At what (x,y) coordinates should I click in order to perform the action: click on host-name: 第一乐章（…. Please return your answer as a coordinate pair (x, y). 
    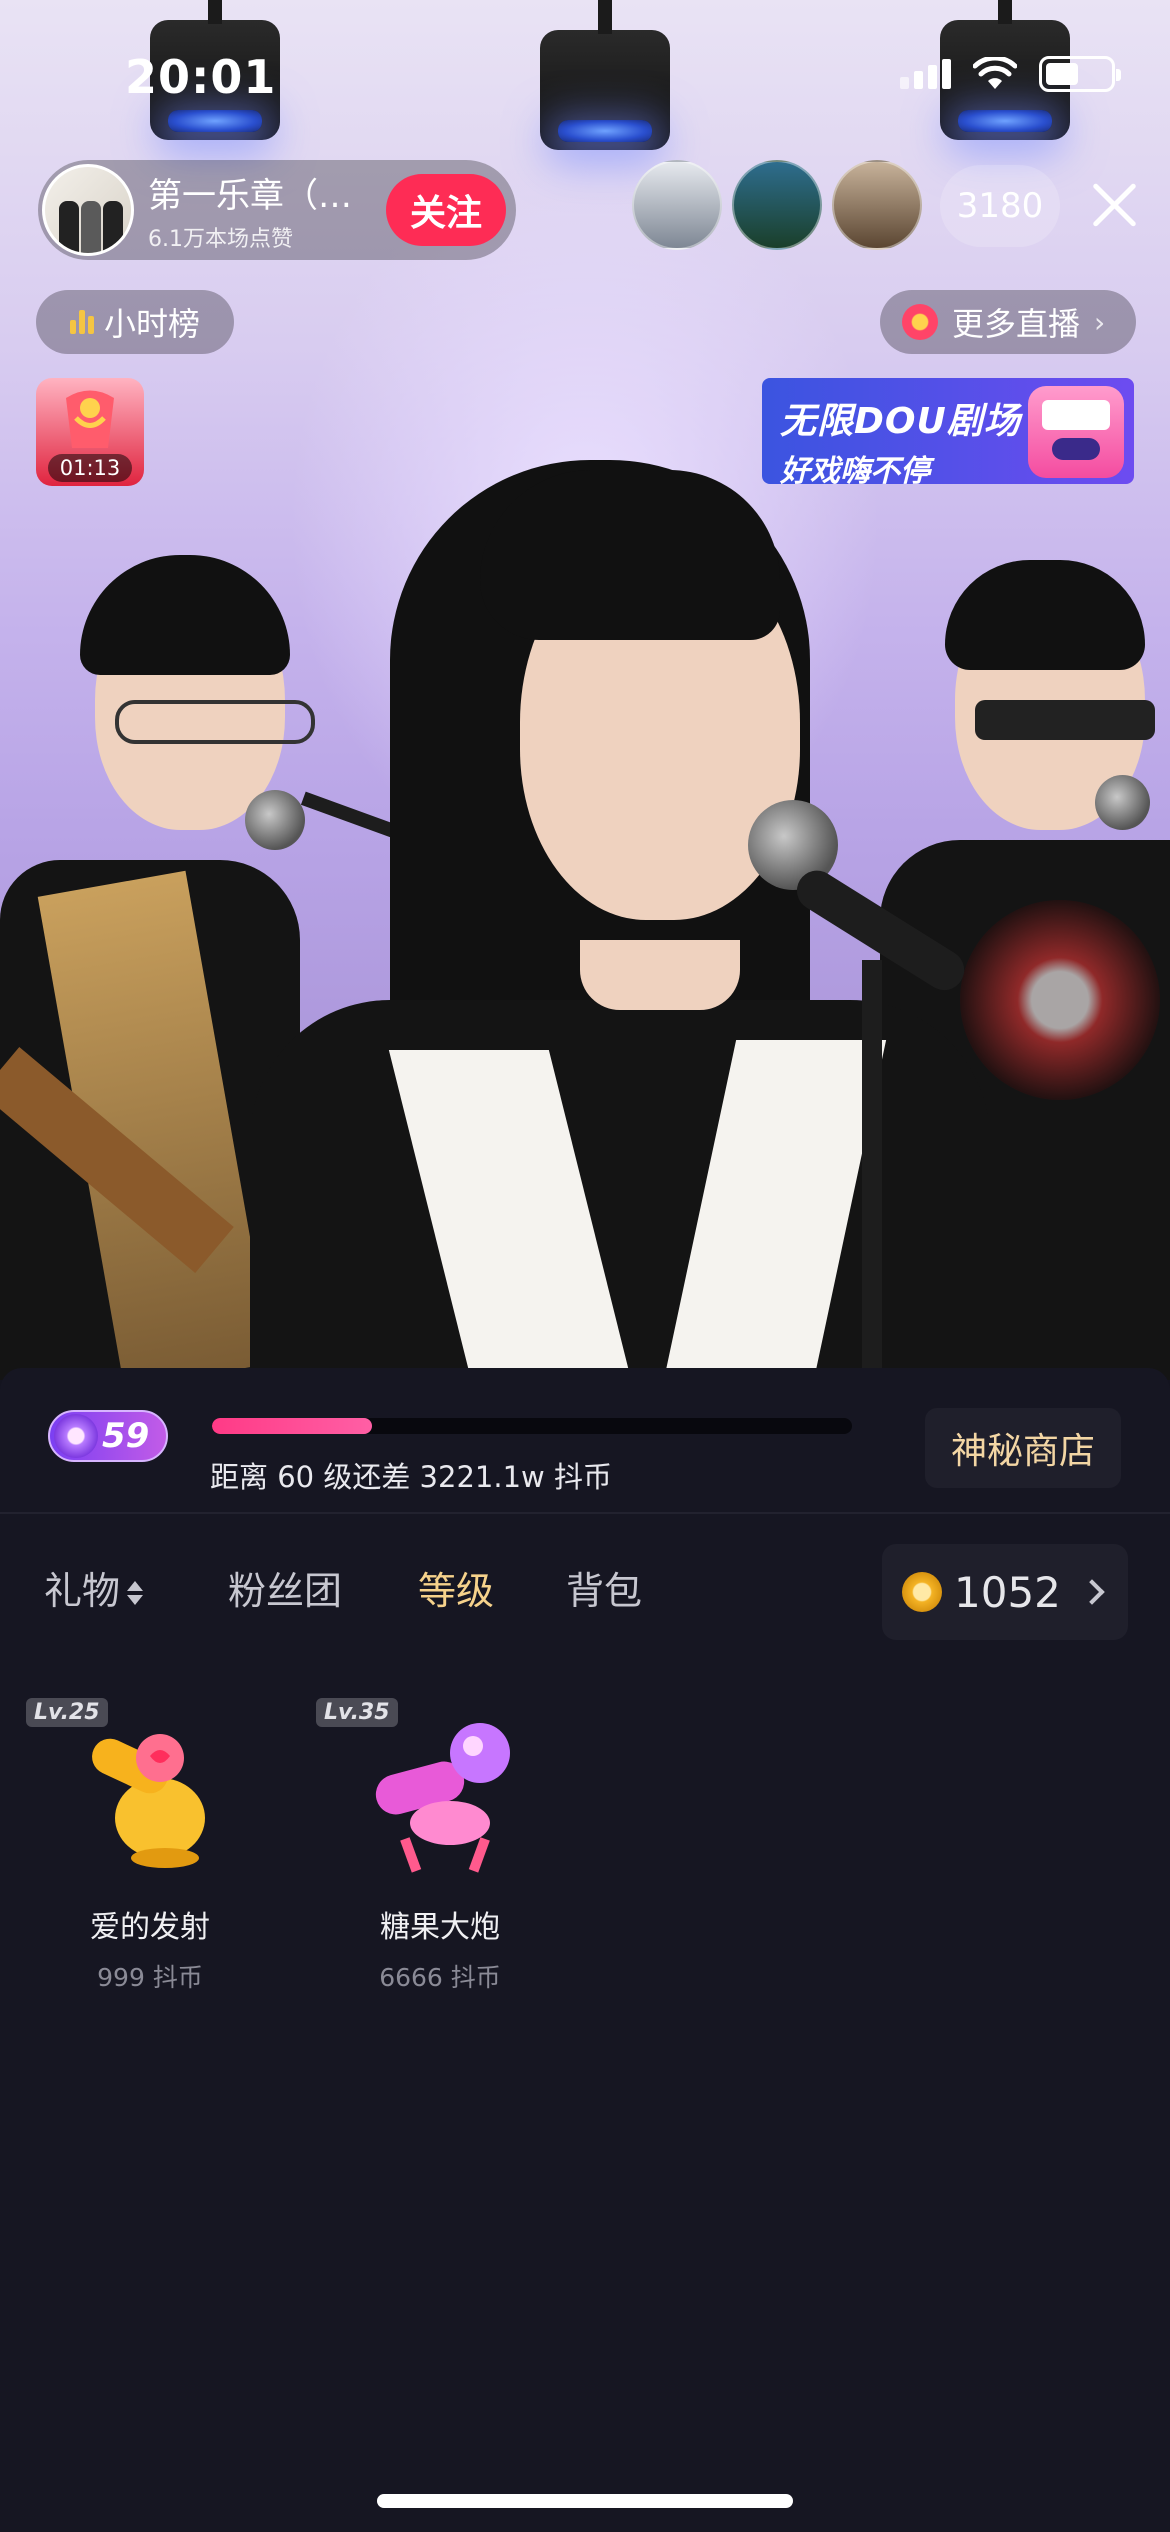
    Looking at the image, I should click on (250, 195).